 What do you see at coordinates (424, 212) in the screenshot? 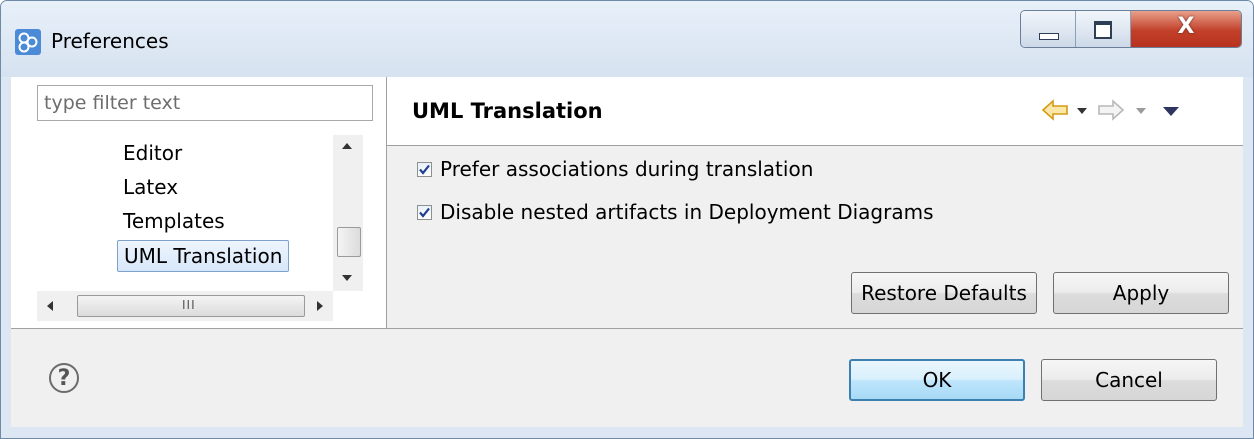
I see `disable-nested-artifacts-checkbox` at bounding box center [424, 212].